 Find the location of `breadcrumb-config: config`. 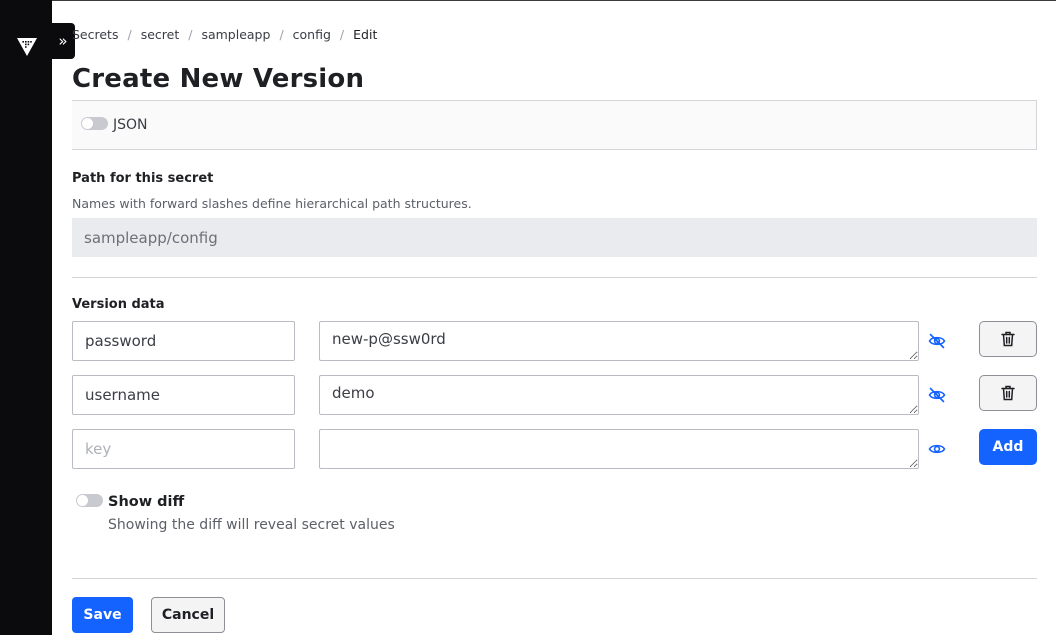

breadcrumb-config: config is located at coordinates (312, 34).